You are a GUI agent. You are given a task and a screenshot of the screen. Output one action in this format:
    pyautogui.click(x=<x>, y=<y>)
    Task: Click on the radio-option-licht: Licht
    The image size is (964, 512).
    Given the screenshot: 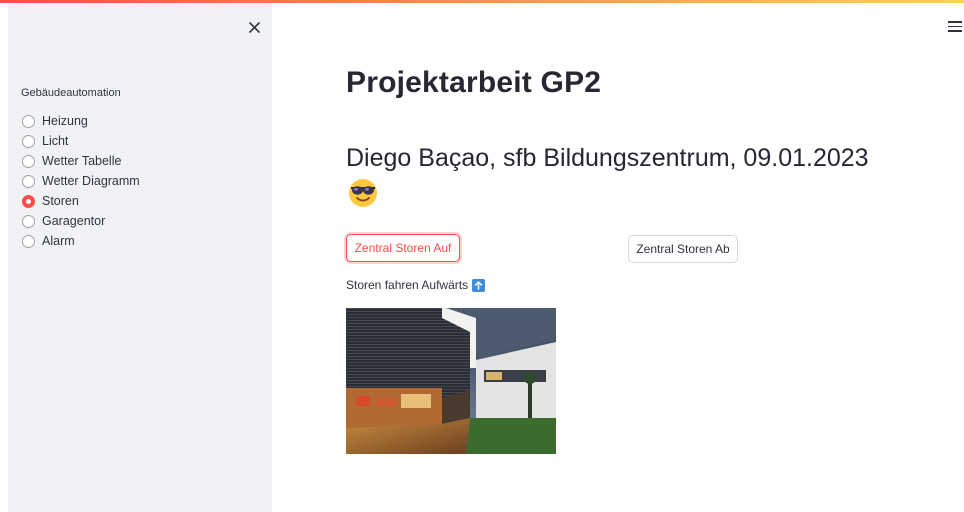 What is the action you would take?
    pyautogui.click(x=81, y=141)
    